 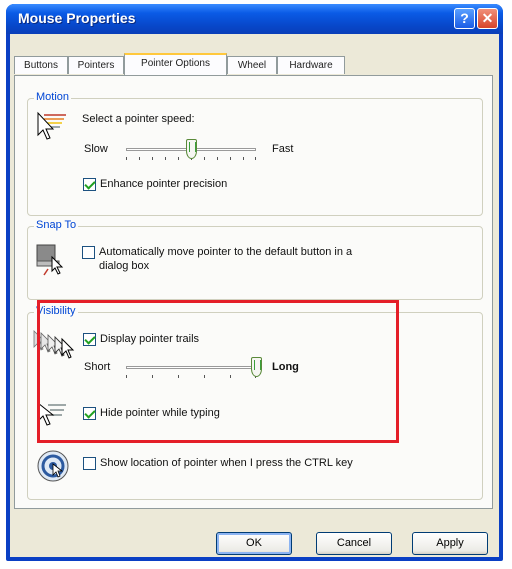 I want to click on enhance-precision-checkbox, so click(x=89, y=184).